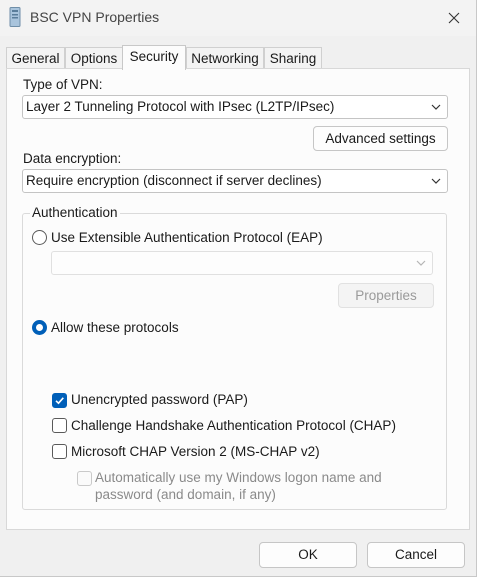 The width and height of the screenshot is (477, 577). What do you see at coordinates (39, 237) in the screenshot?
I see `eap-radio` at bounding box center [39, 237].